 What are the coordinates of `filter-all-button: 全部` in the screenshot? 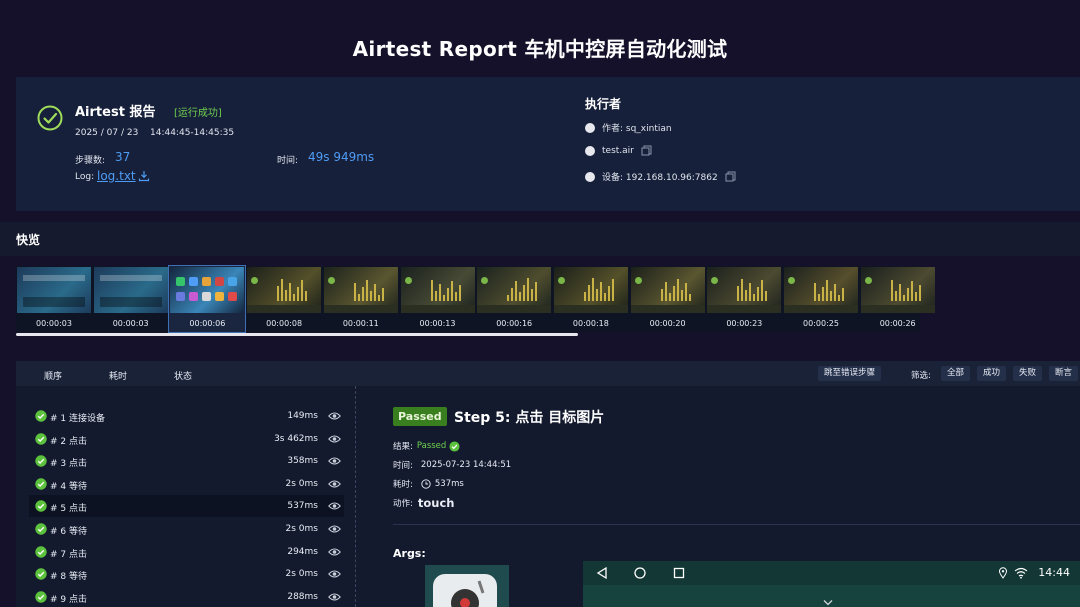 It's located at (956, 373).